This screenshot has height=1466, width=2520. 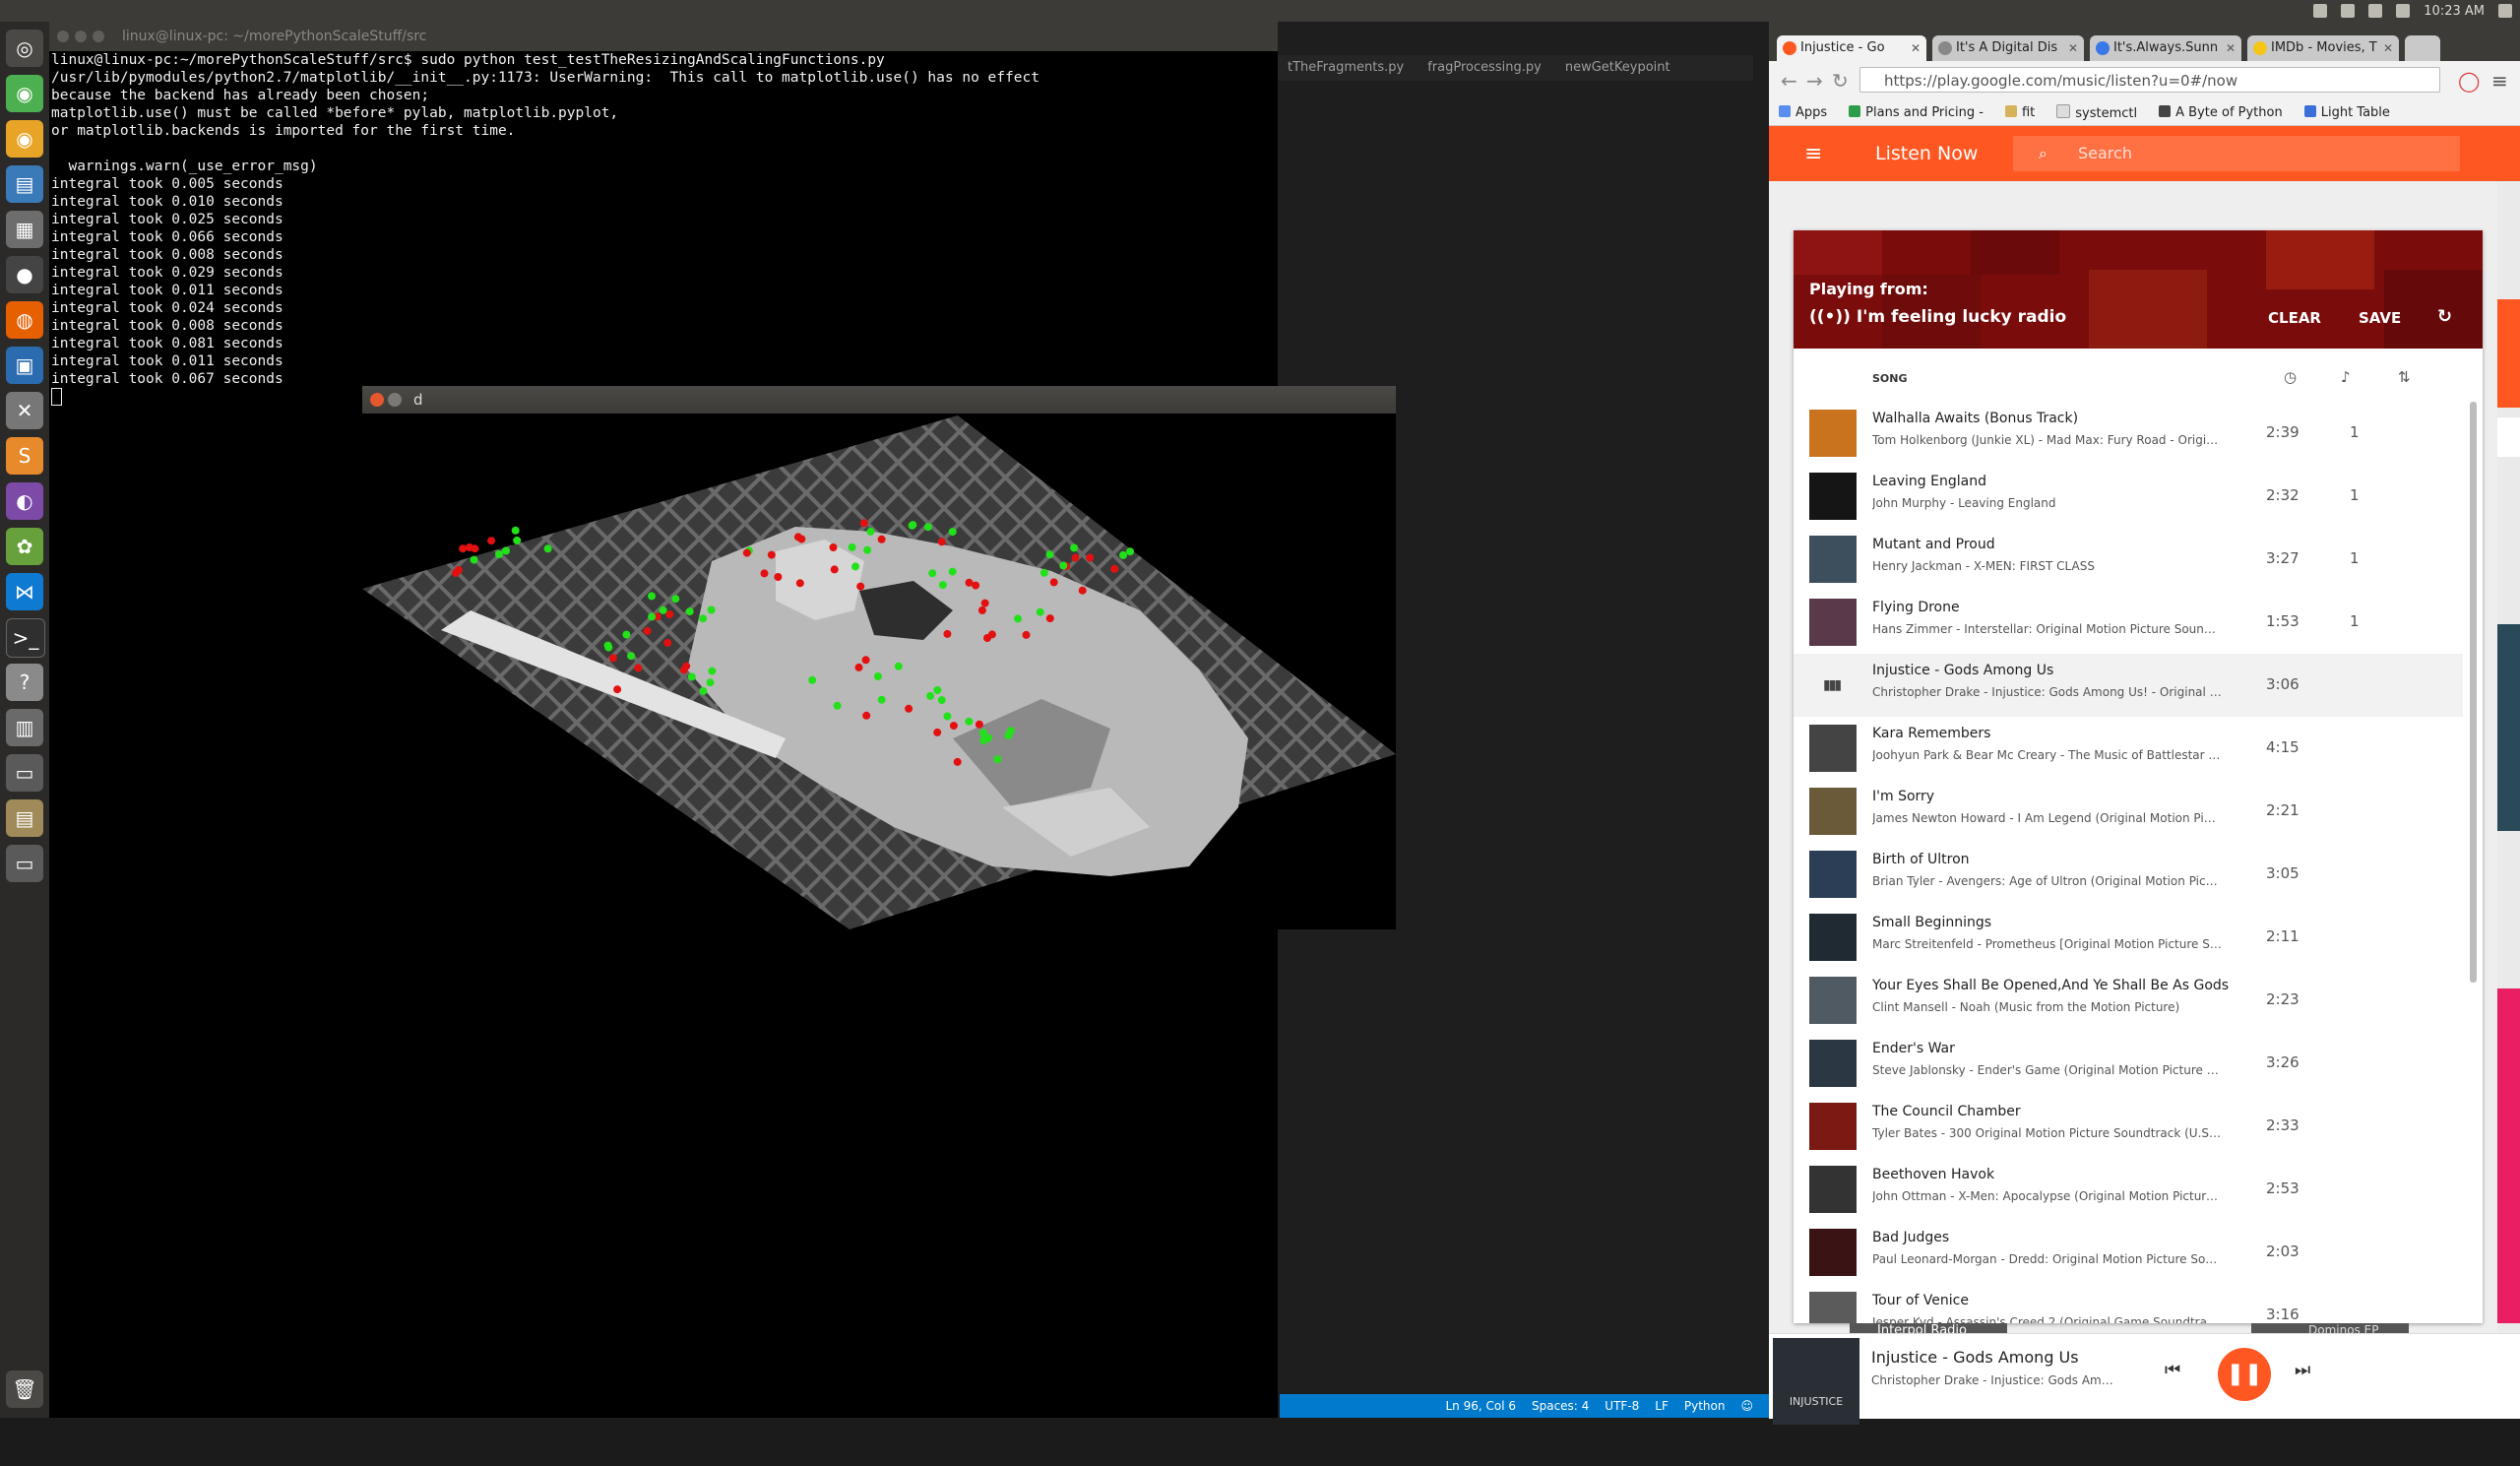 What do you see at coordinates (24, 683) in the screenshot?
I see `help-icon: ?` at bounding box center [24, 683].